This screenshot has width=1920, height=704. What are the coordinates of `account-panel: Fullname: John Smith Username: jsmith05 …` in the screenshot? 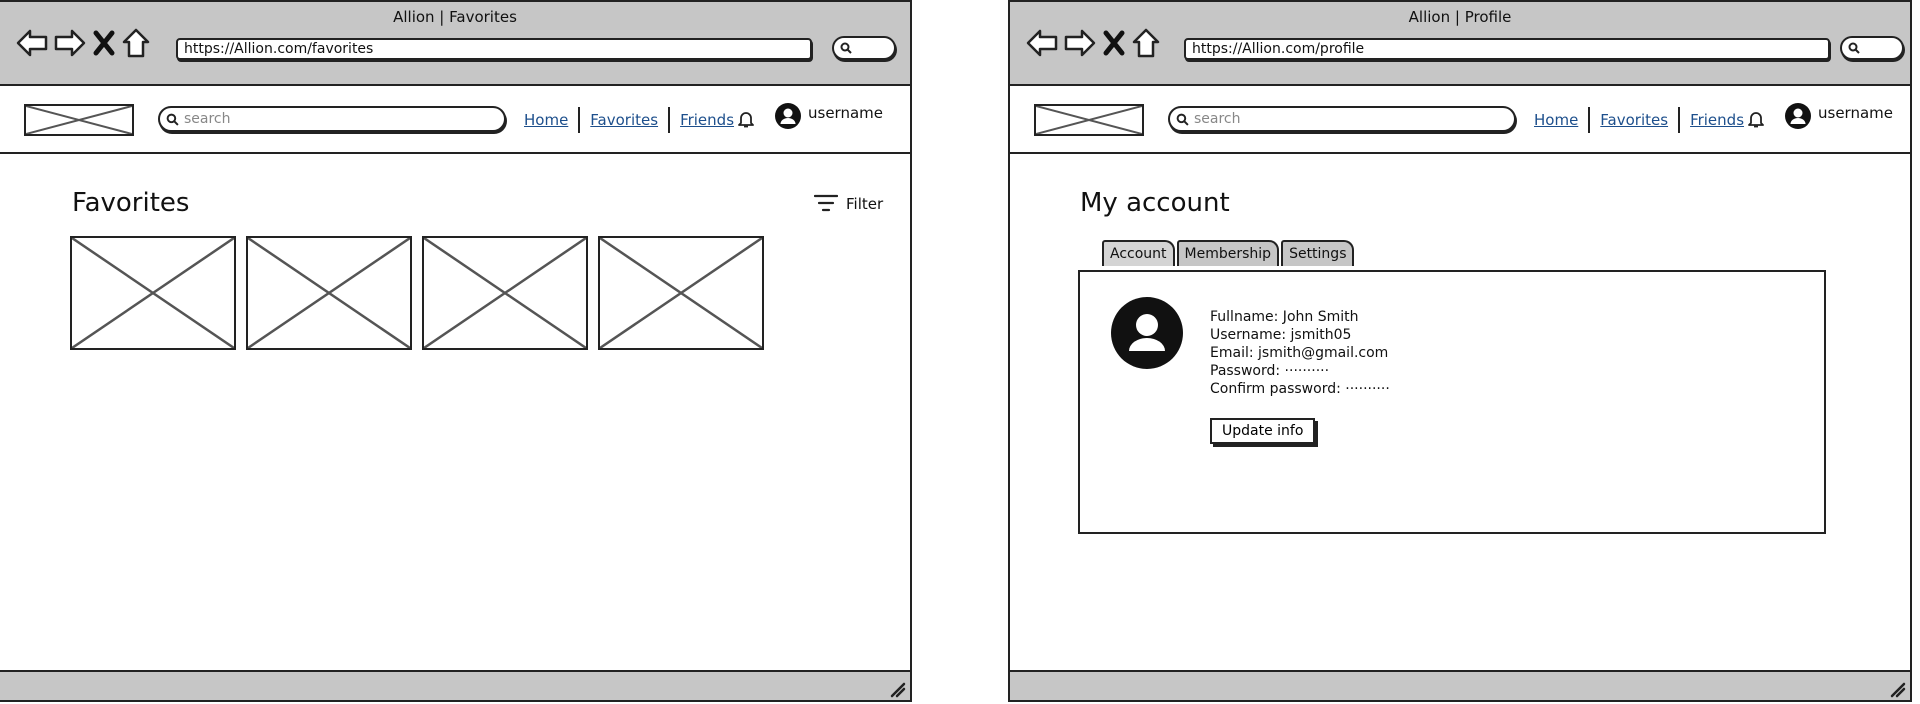 It's located at (1452, 402).